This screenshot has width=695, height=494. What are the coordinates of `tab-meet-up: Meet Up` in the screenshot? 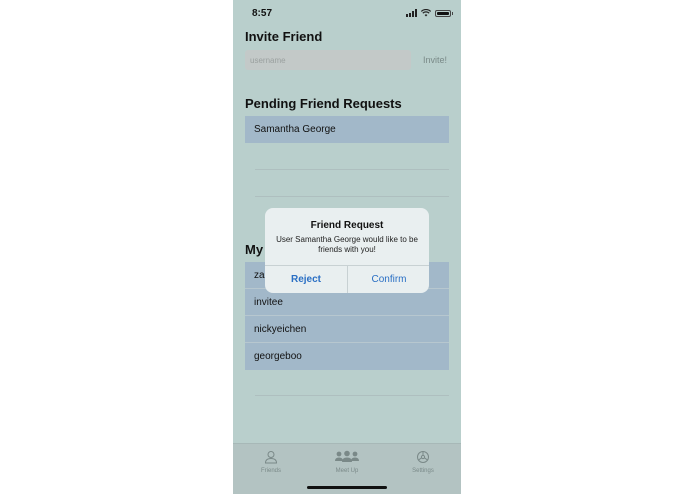 It's located at (347, 461).